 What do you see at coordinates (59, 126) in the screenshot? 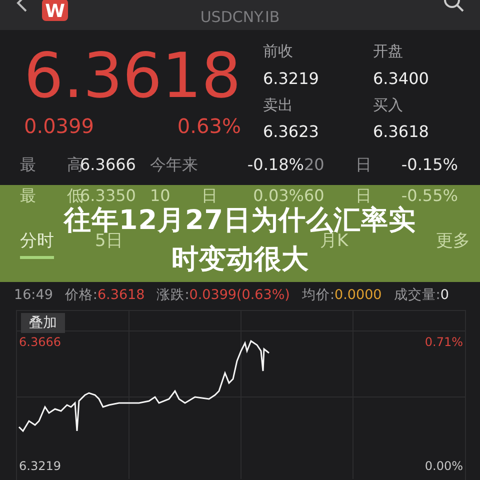
I see `price-change: 0.0399` at bounding box center [59, 126].